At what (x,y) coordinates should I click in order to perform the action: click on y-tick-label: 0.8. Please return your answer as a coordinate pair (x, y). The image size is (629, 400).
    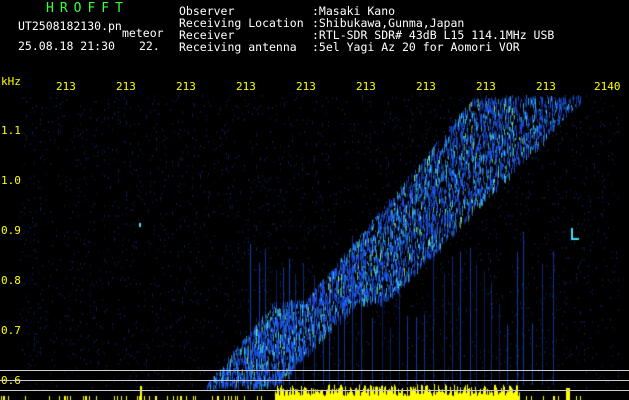
    Looking at the image, I should click on (11, 280).